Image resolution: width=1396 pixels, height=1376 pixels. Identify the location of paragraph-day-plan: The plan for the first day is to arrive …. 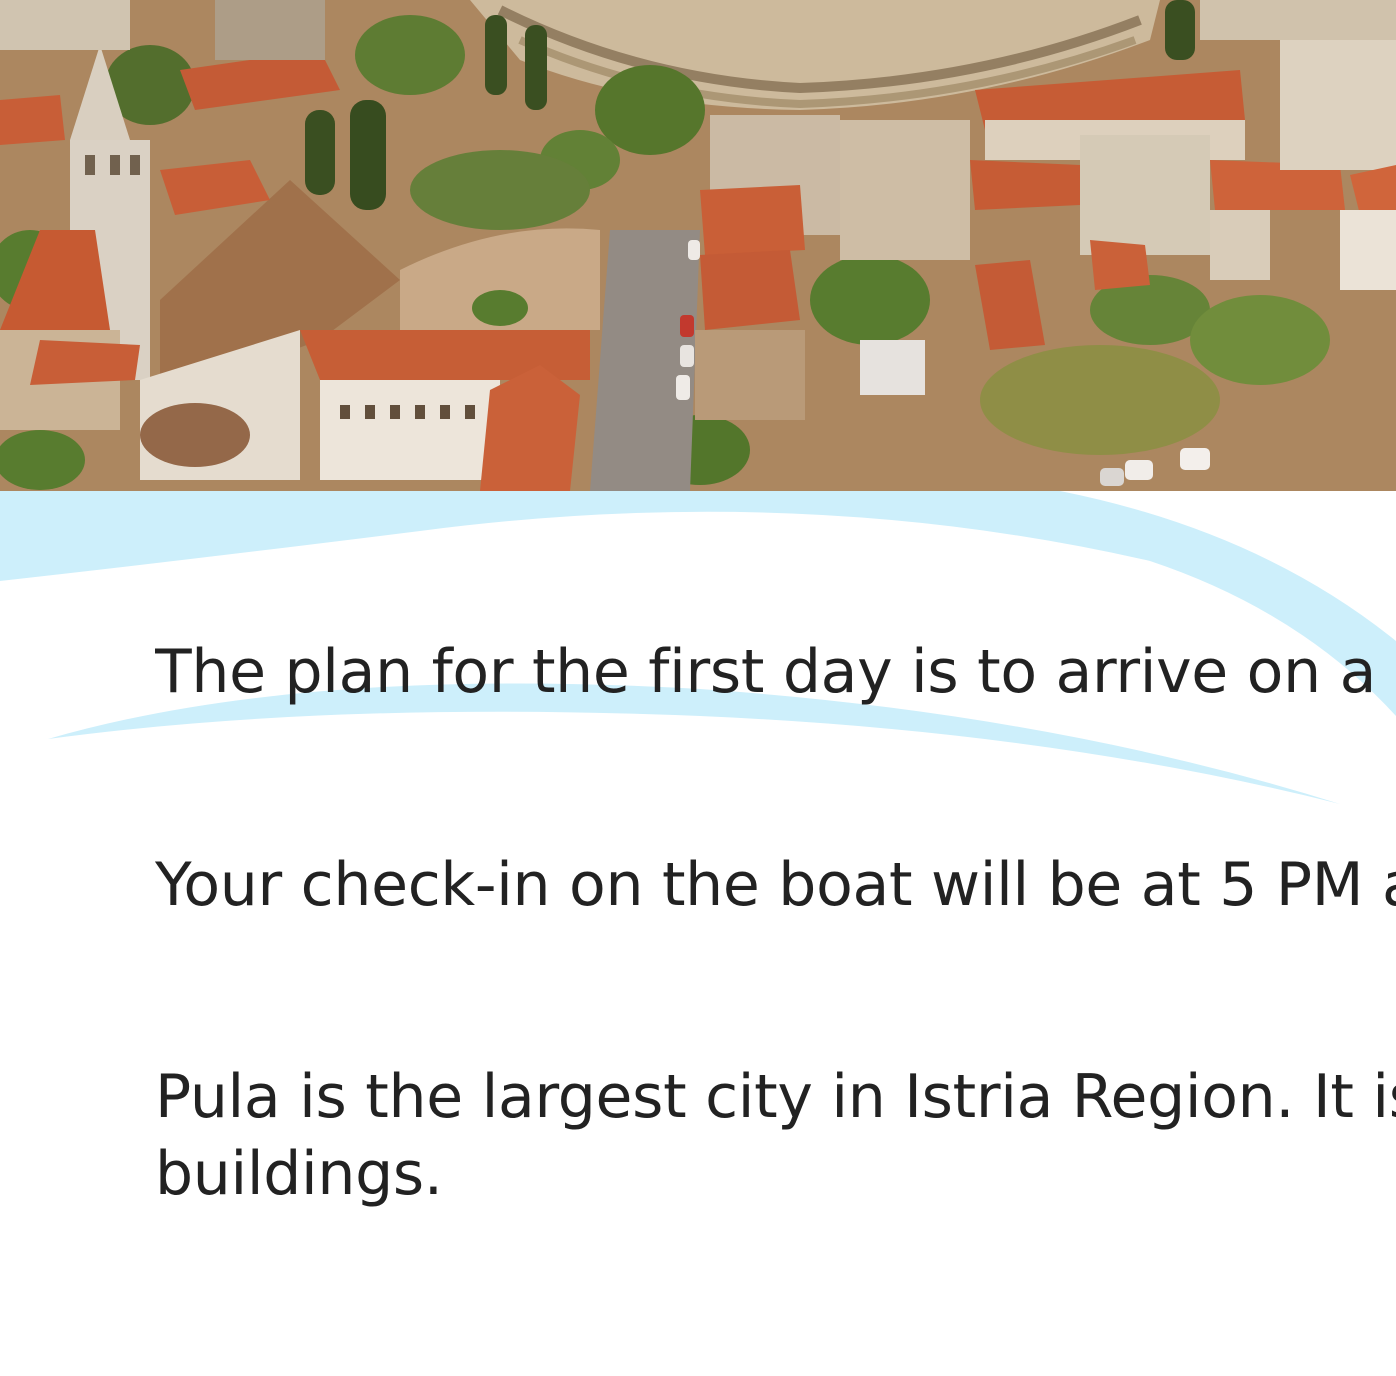
(775, 672).